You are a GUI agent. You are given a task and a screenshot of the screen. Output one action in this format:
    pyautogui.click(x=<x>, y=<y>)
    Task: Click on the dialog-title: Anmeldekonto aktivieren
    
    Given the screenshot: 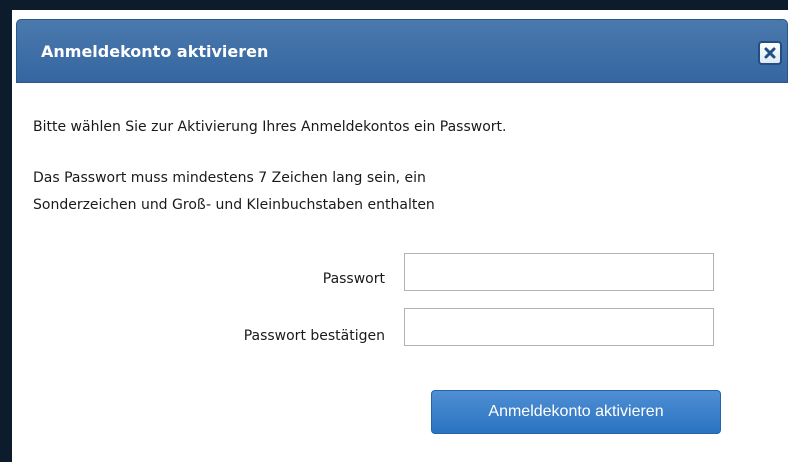 What is the action you would take?
    pyautogui.click(x=155, y=51)
    